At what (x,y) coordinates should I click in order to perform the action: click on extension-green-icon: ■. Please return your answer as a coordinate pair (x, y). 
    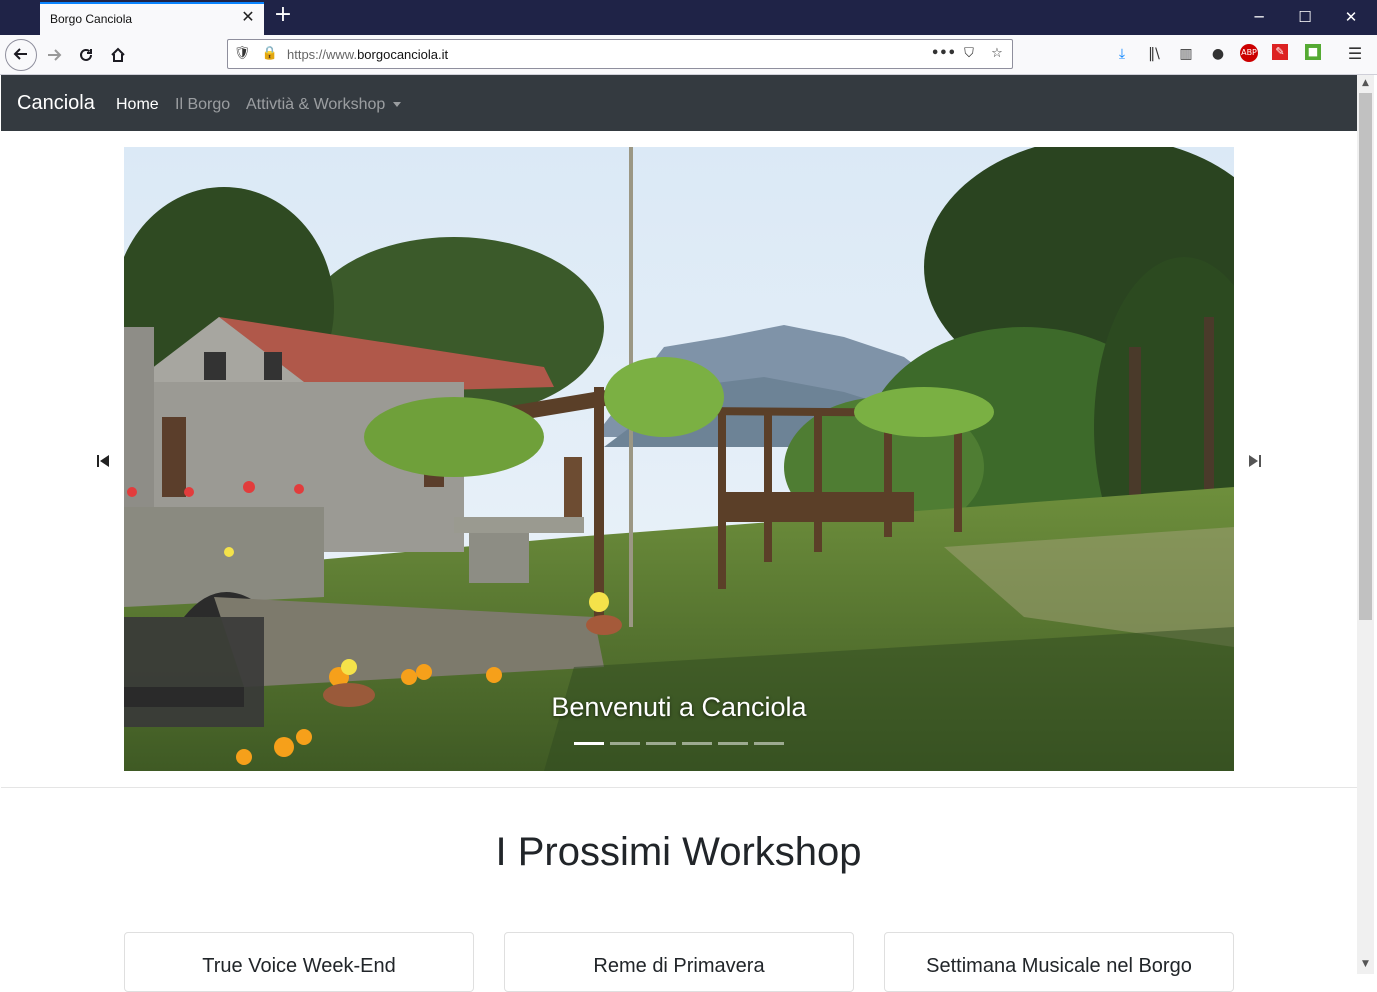
    Looking at the image, I should click on (1313, 52).